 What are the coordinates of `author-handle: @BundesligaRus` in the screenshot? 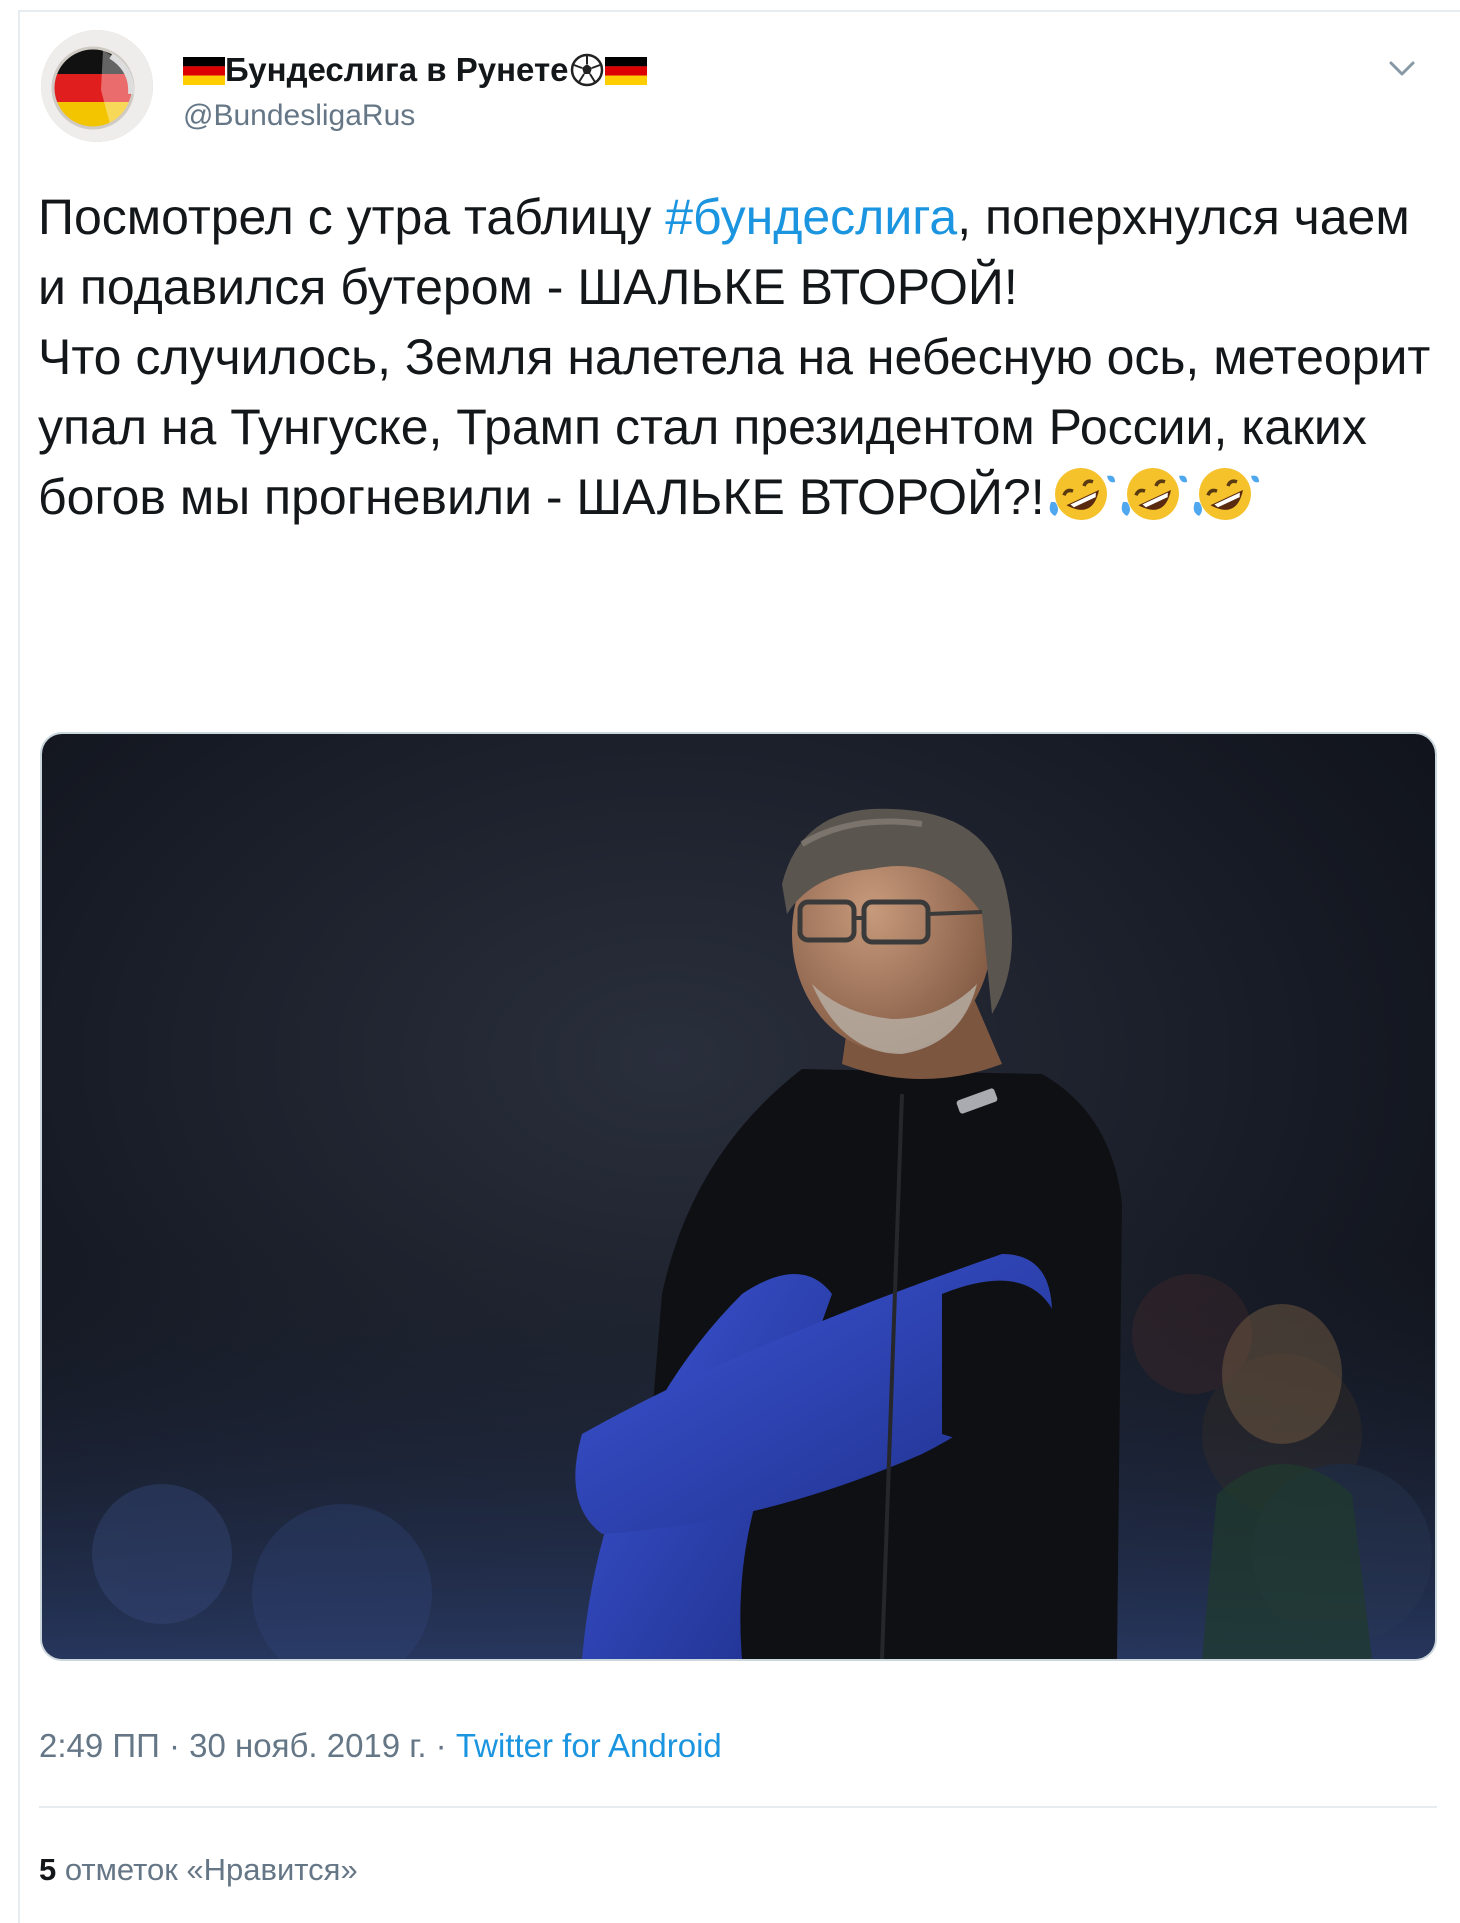 It's located at (299, 116).